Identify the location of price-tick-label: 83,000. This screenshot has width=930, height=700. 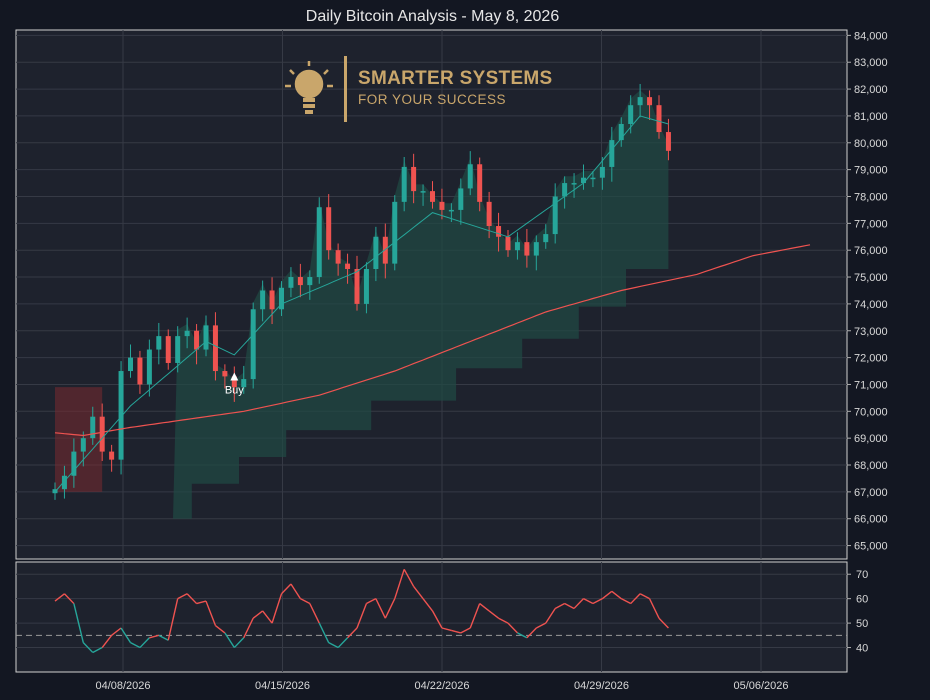
(871, 63).